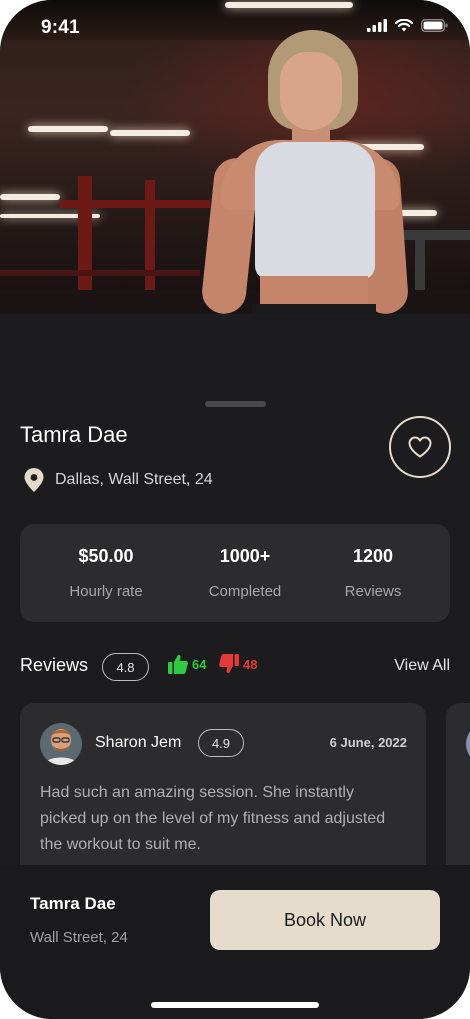 This screenshot has width=470, height=1019. I want to click on stat-value: $50.00, so click(106, 556).